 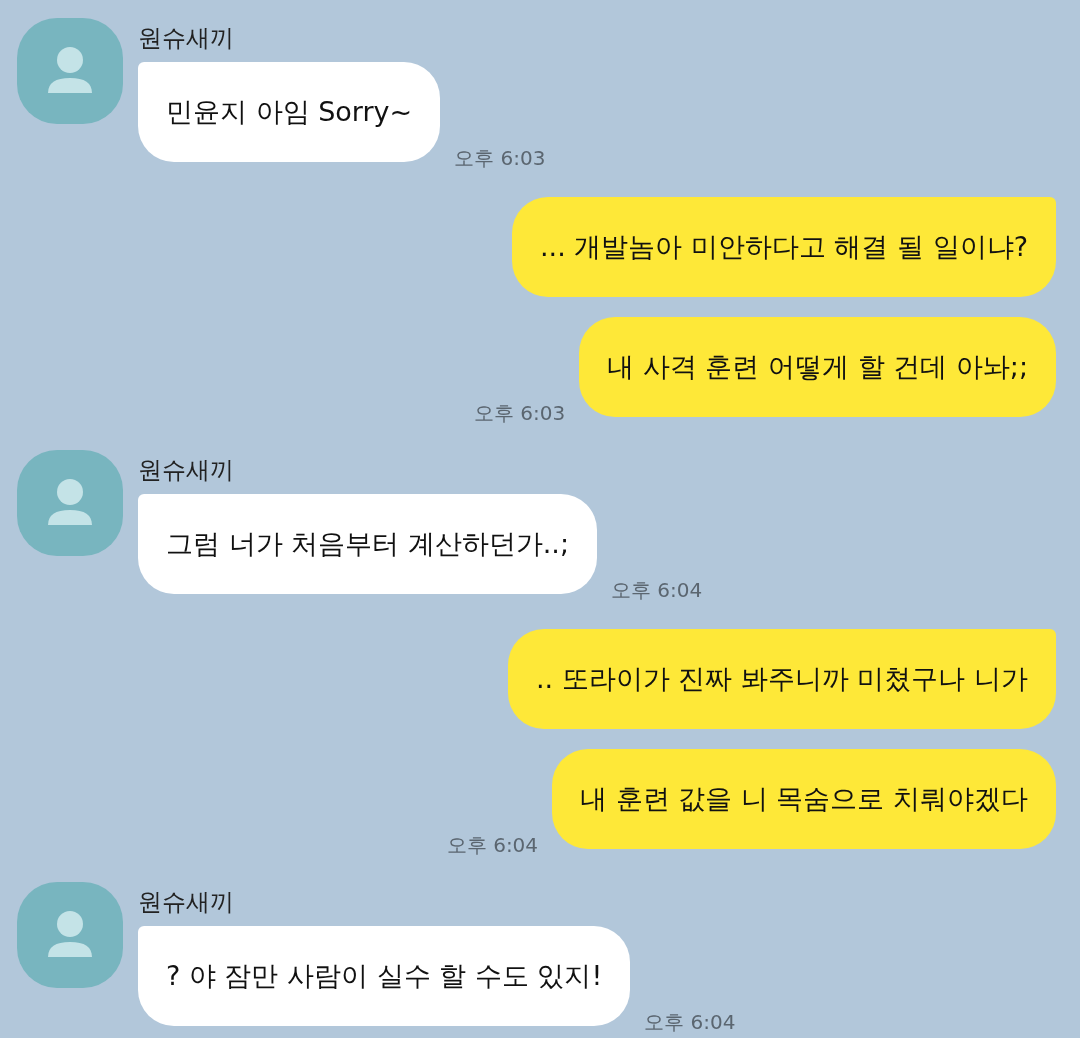 I want to click on message-bubble: 민윤지 아임 Sorry~, so click(x=289, y=112).